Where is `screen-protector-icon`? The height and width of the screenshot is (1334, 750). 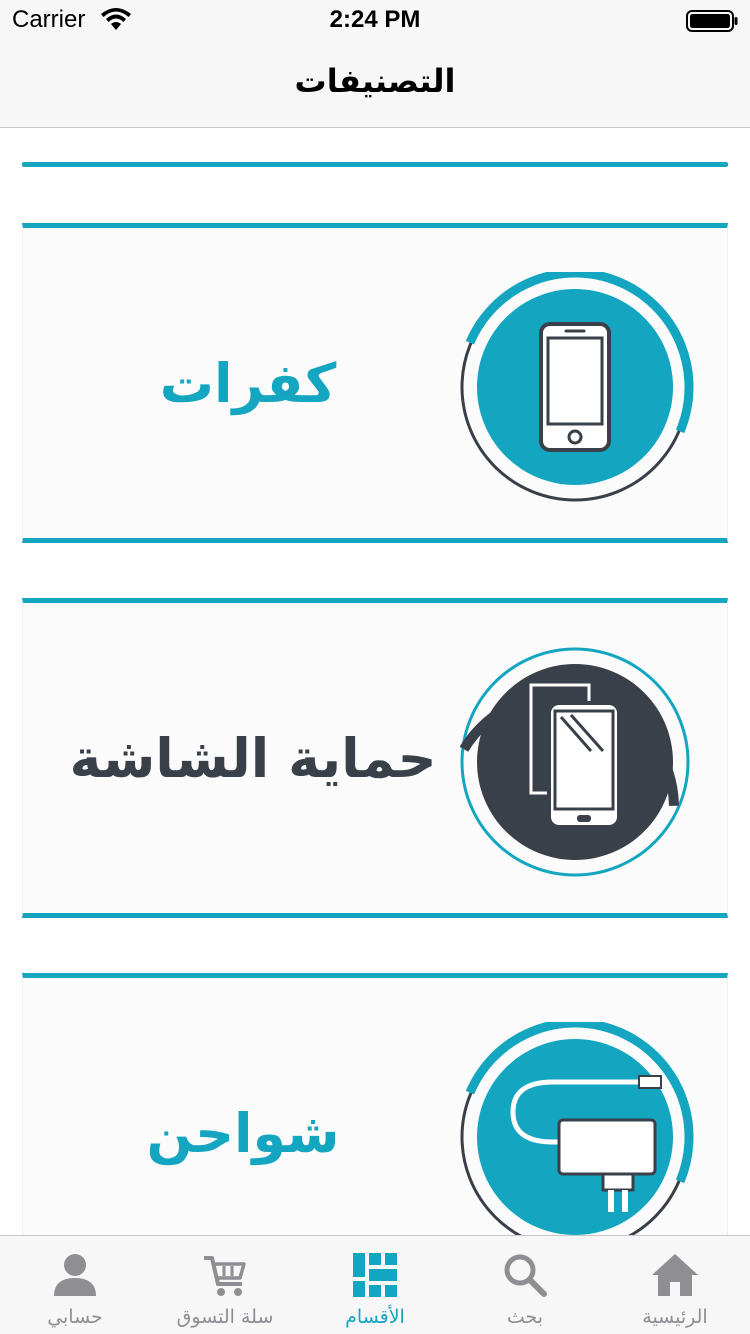 screen-protector-icon is located at coordinates (574, 762).